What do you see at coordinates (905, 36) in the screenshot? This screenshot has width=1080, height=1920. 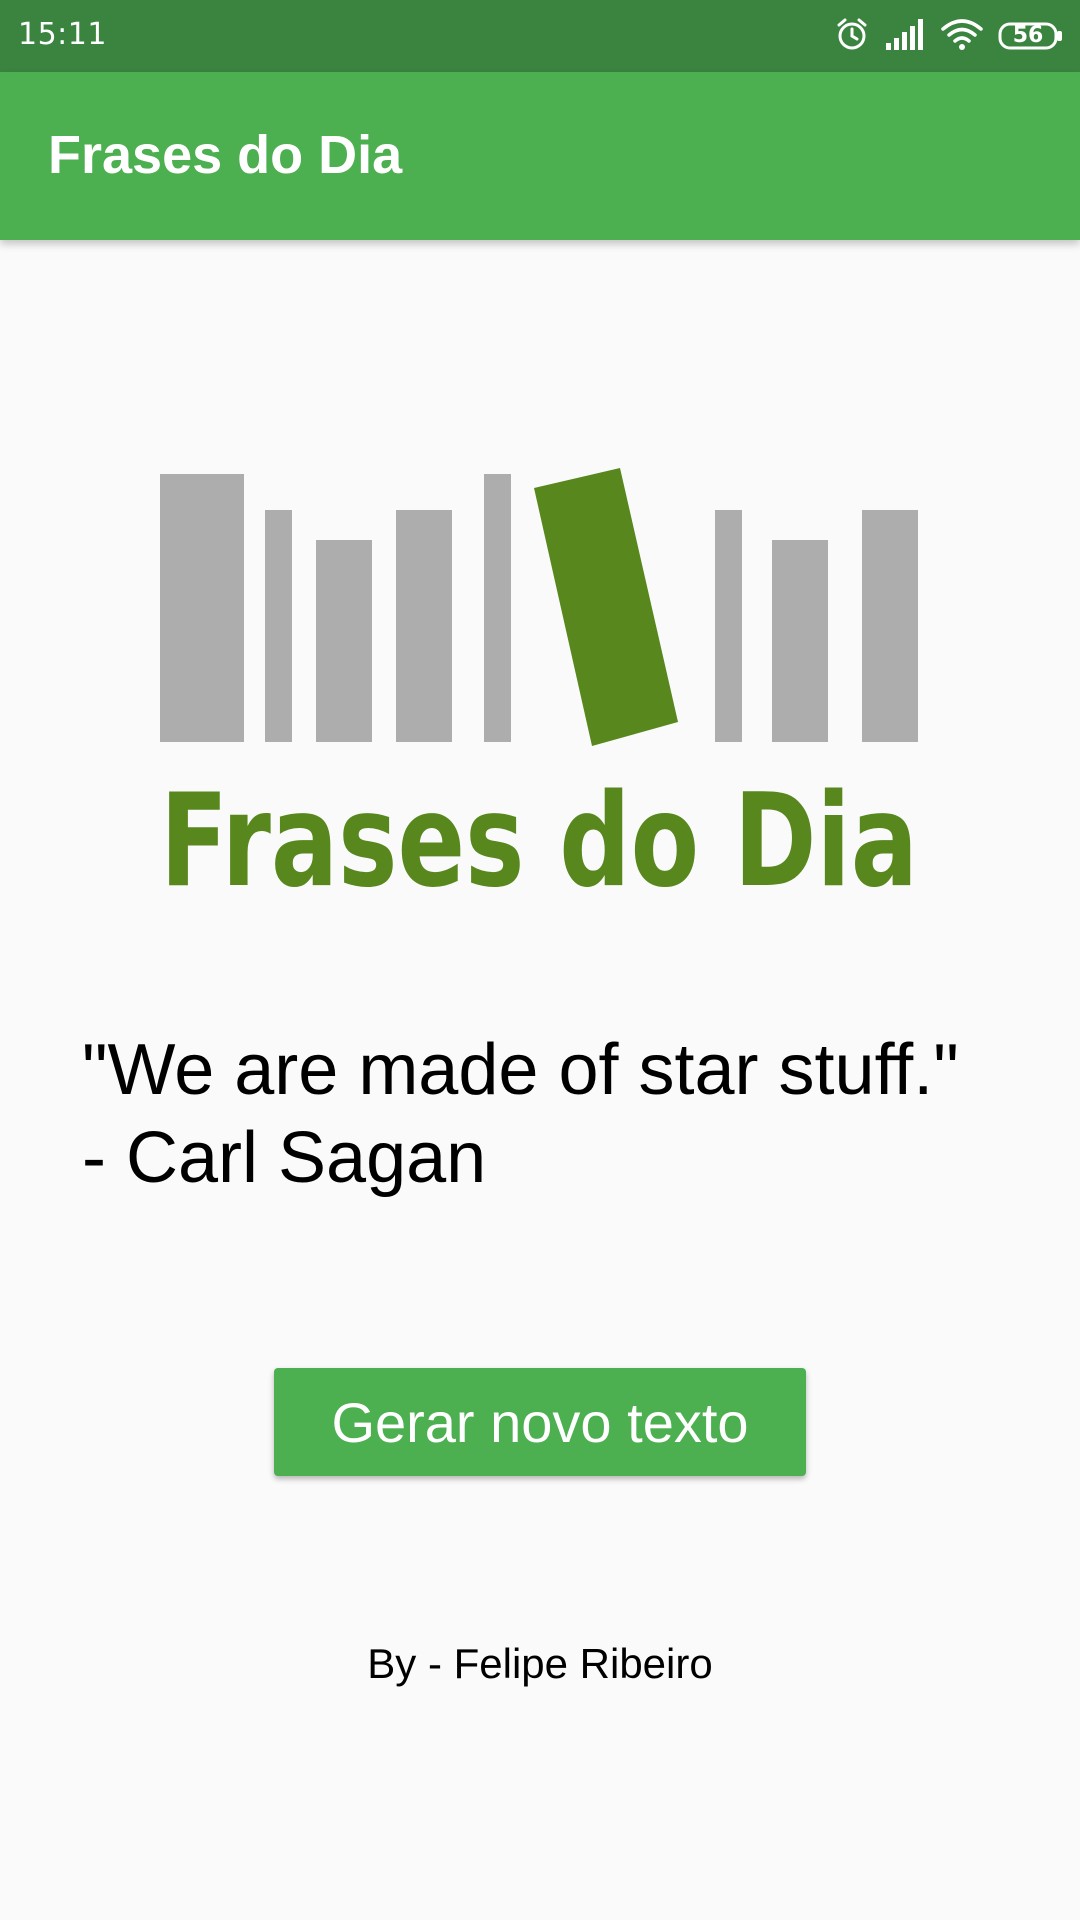 I see `signal-icon` at bounding box center [905, 36].